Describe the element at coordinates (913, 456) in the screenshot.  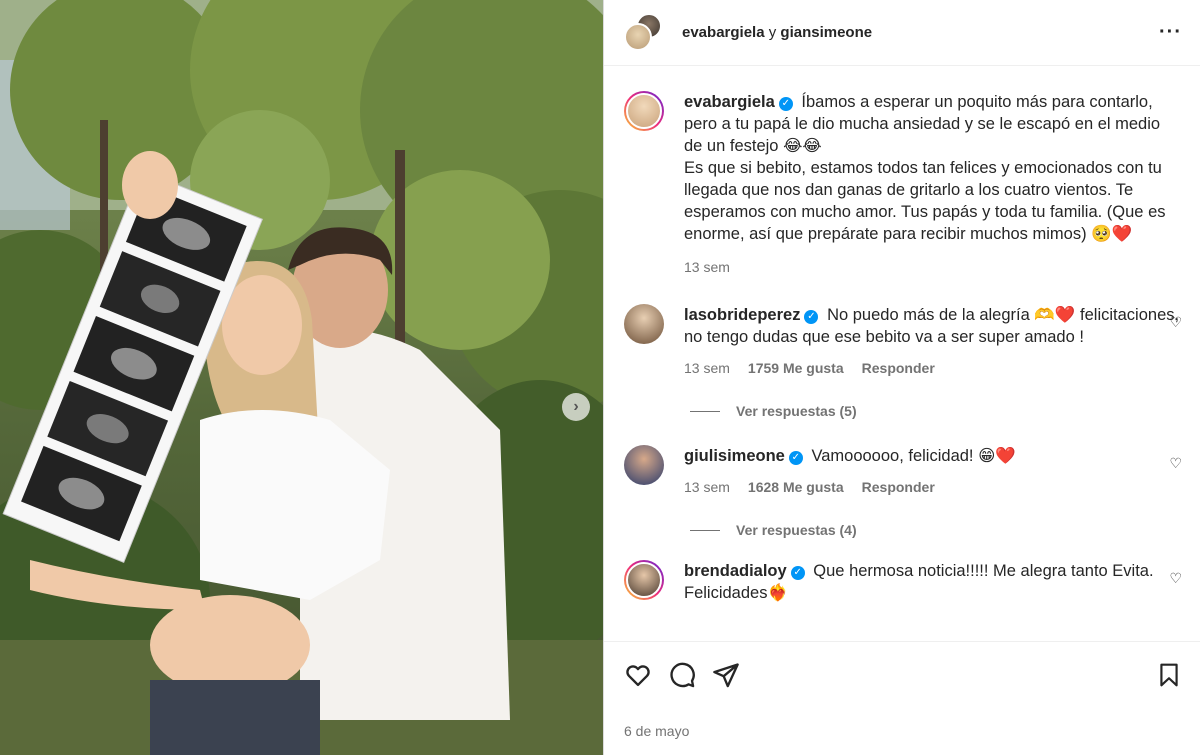
I see `comment-text: Vamoooooo, felicidad! 😁❤️` at that location.